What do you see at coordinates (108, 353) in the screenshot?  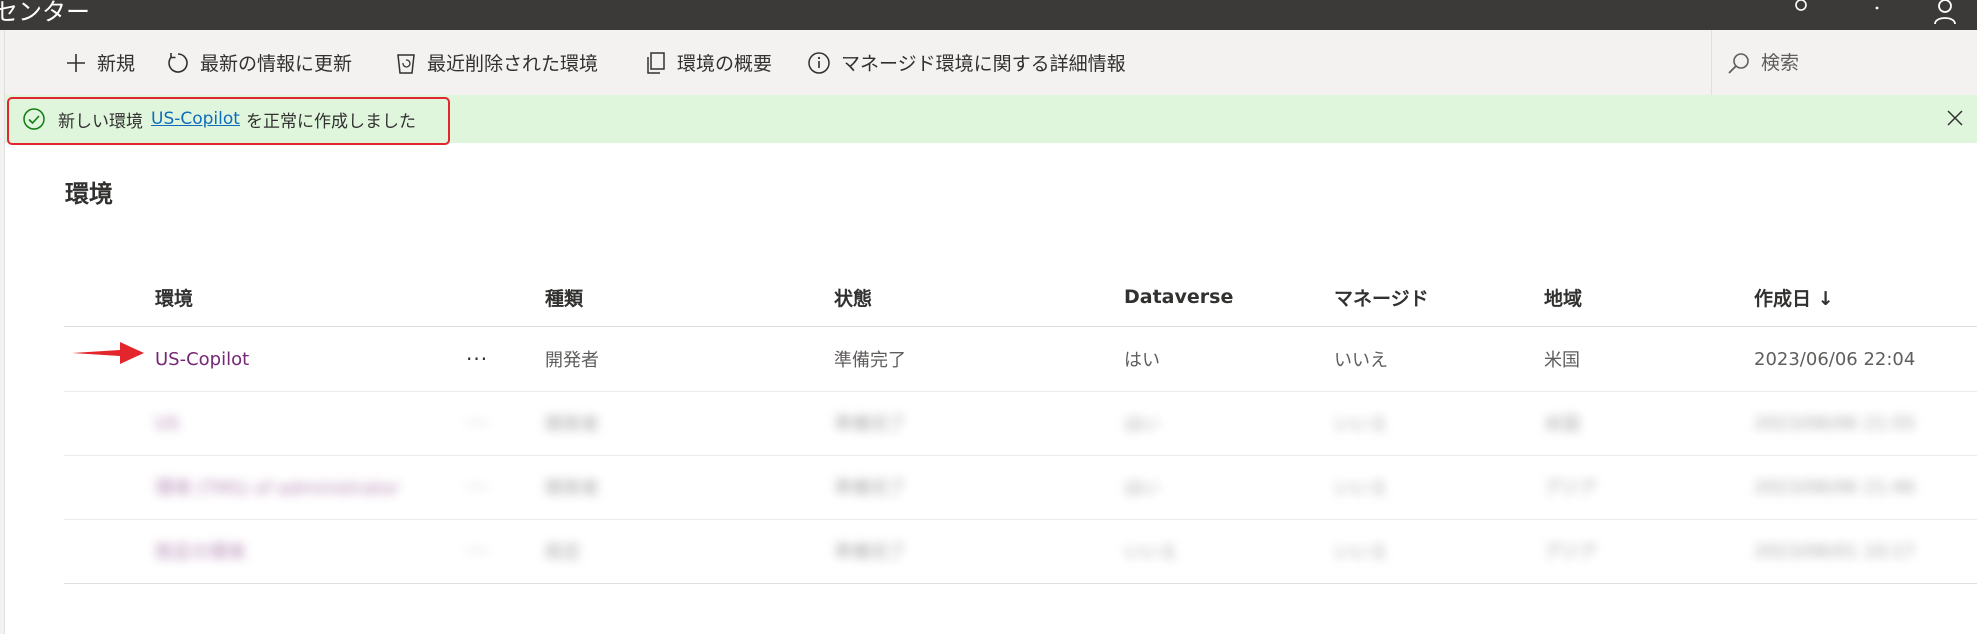 I see `annotation-arrow-icon` at bounding box center [108, 353].